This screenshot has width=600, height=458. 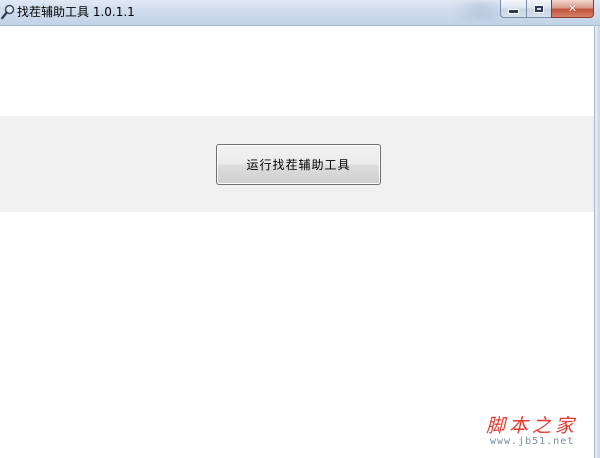 What do you see at coordinates (76, 12) in the screenshot?
I see `window-title: 找茬辅助工具 1.0.1.1` at bounding box center [76, 12].